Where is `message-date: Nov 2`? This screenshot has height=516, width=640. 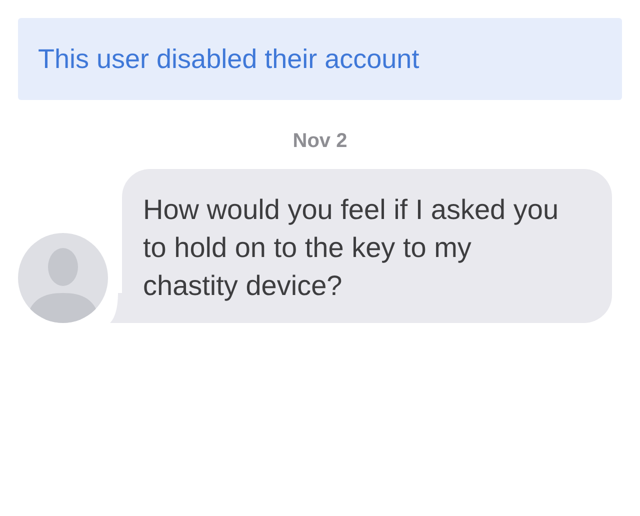 message-date: Nov 2 is located at coordinates (320, 141).